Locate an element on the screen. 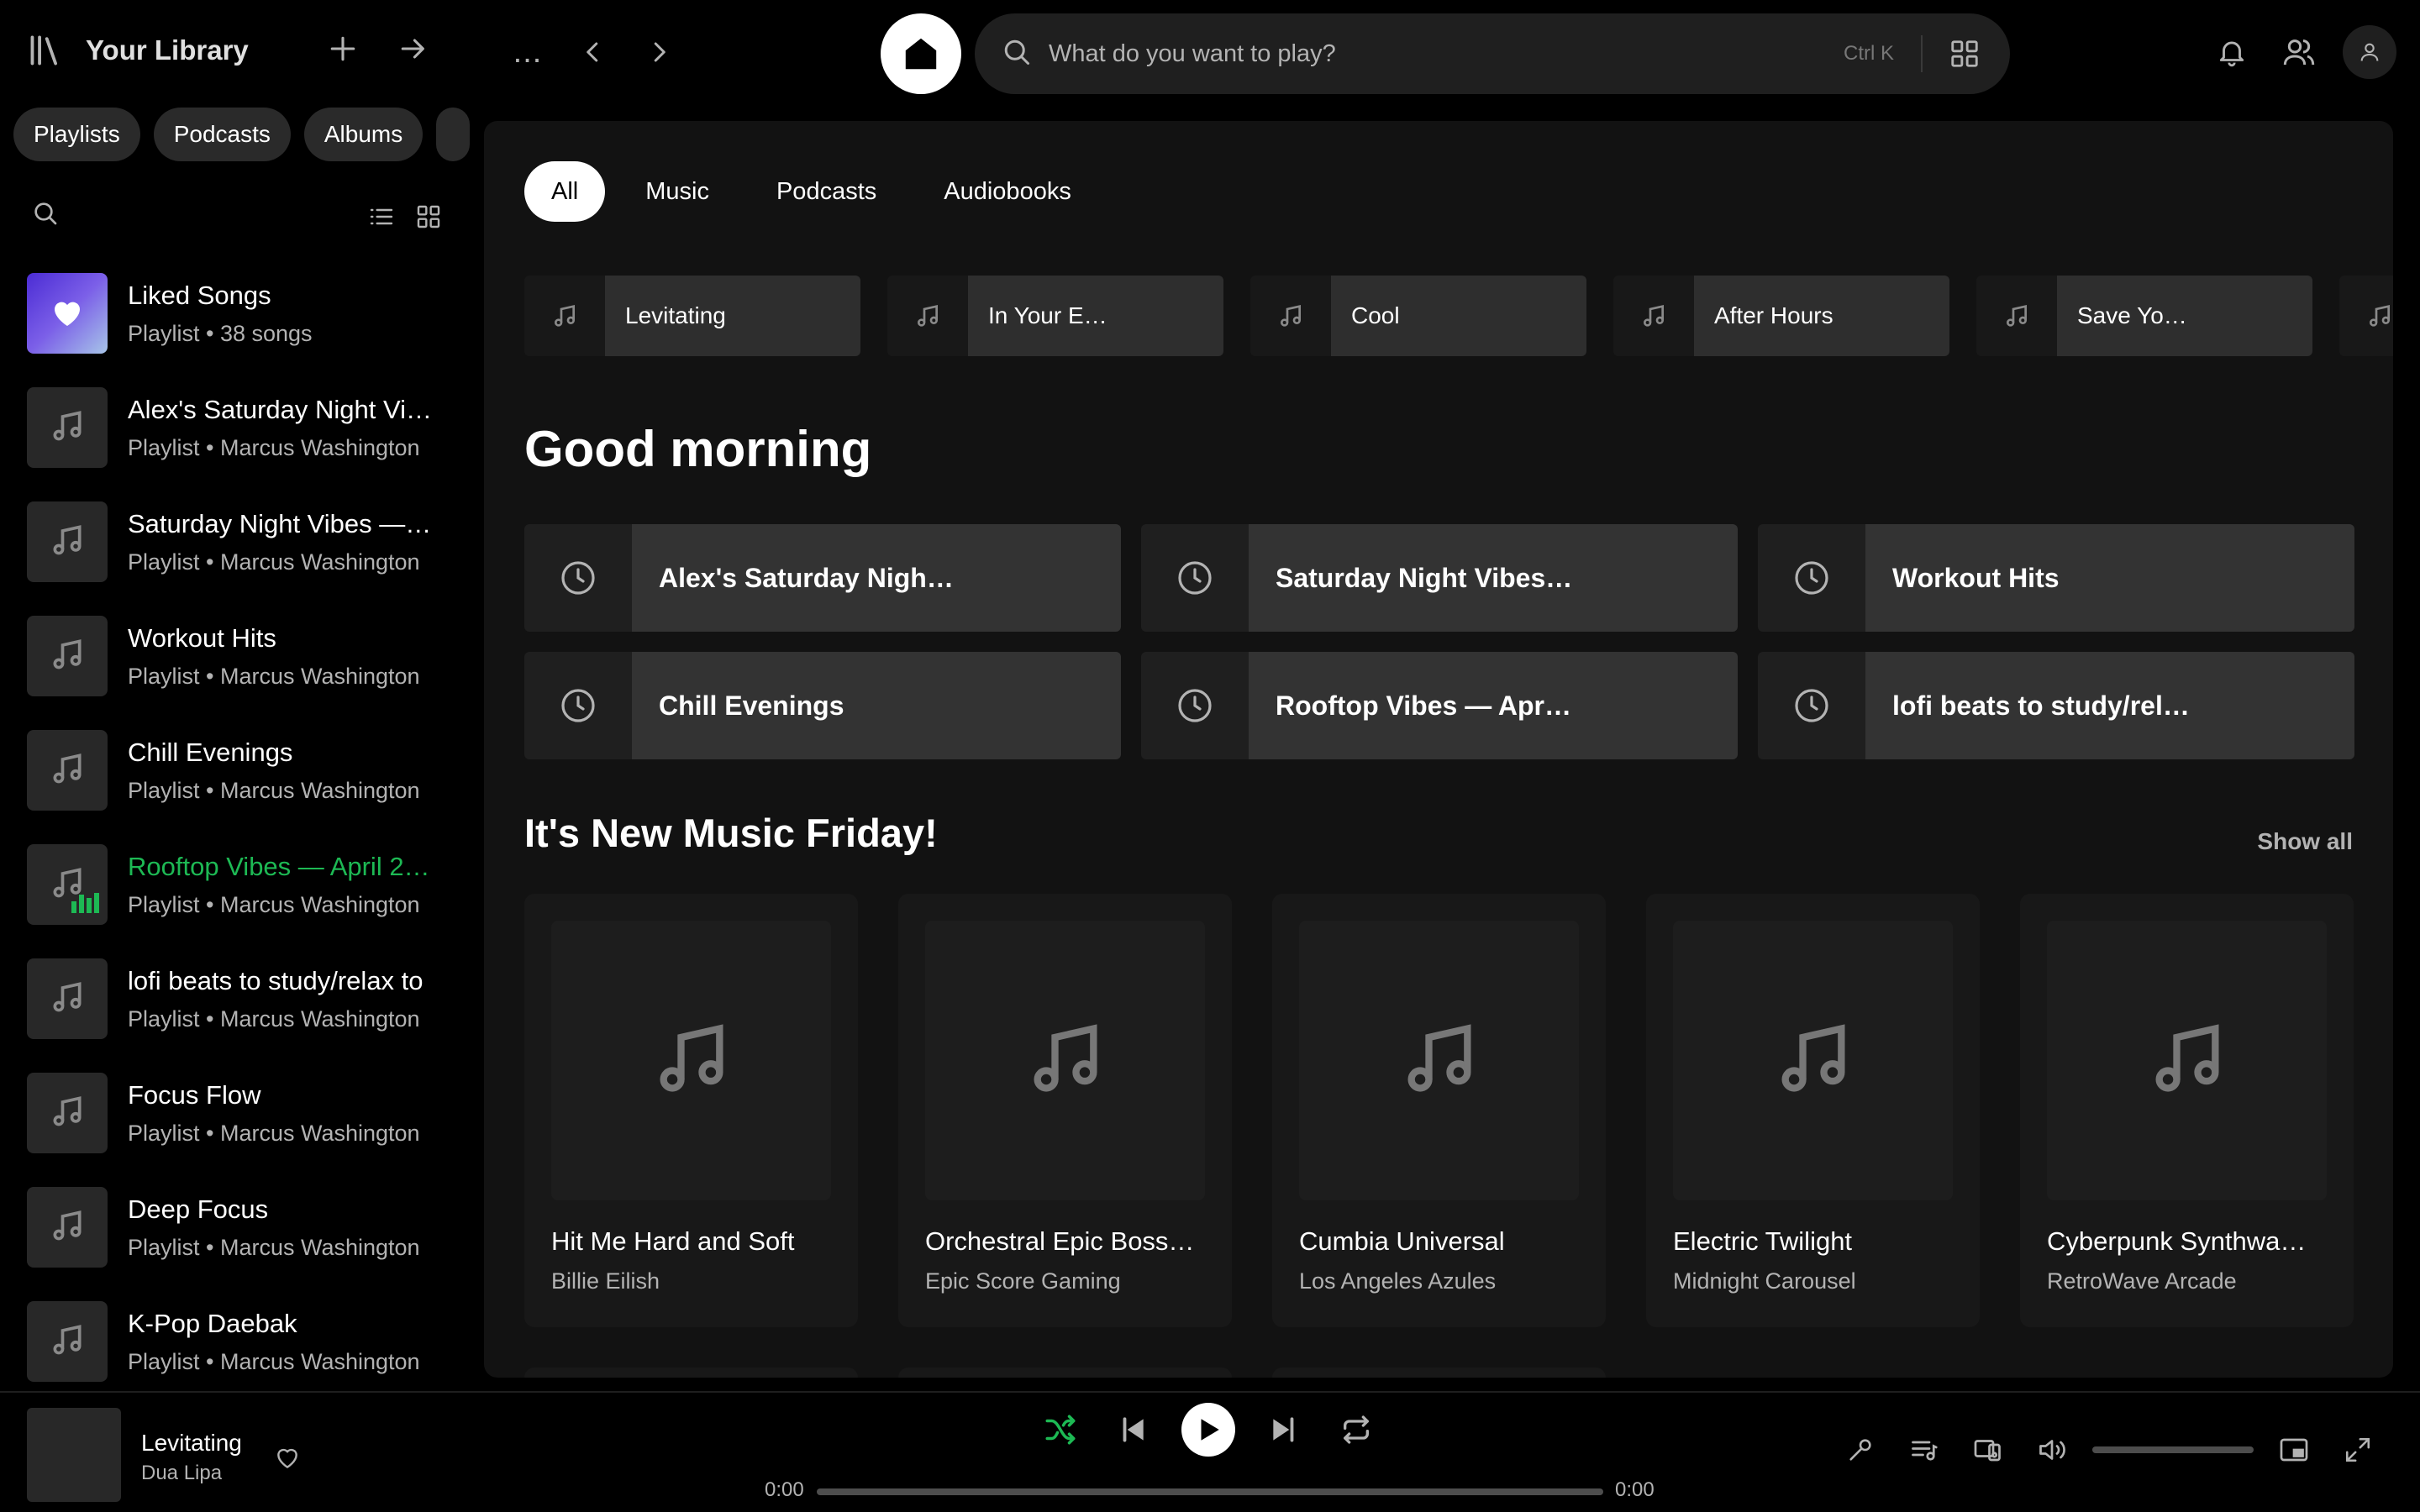 The height and width of the screenshot is (1512, 2420). search-bar: Ctrl K is located at coordinates (1493, 53).